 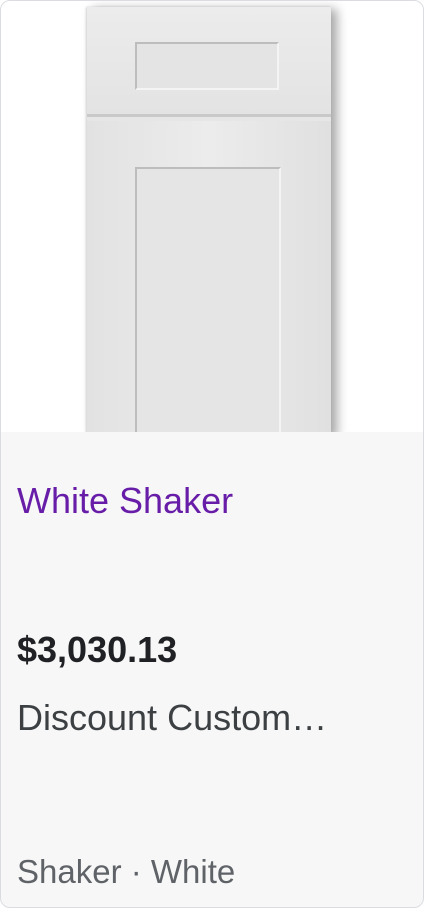 I want to click on product-tags: Shaker · White, so click(x=126, y=871).